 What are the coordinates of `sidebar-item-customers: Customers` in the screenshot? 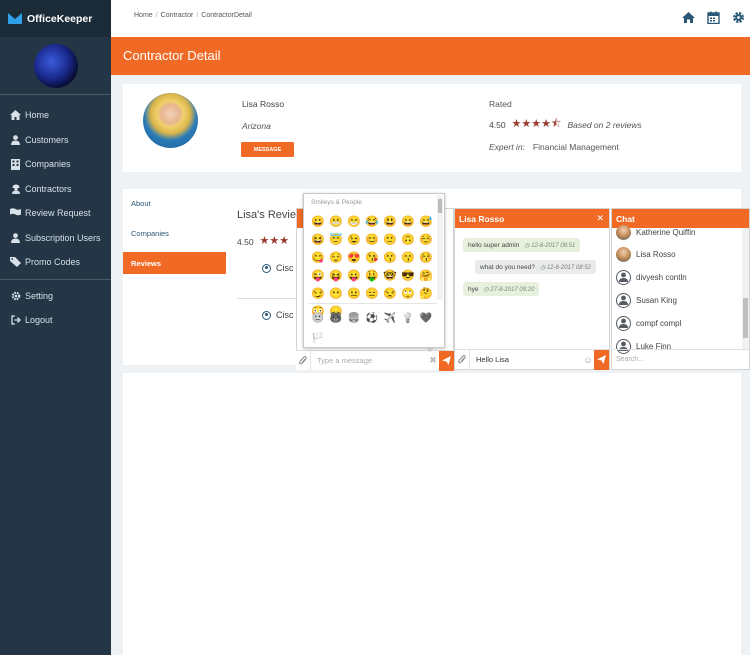 It's located at (55, 140).